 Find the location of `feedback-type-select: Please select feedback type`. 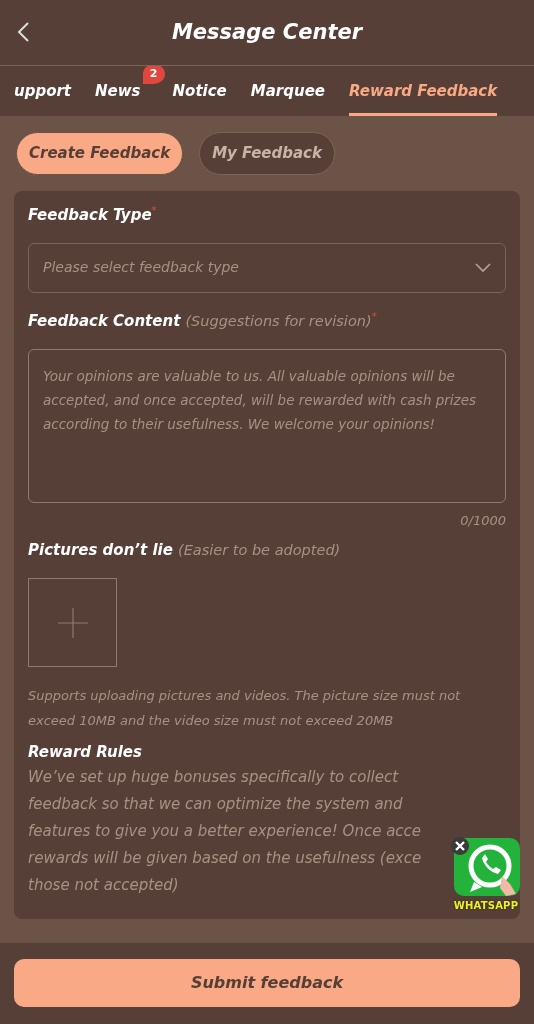

feedback-type-select: Please select feedback type is located at coordinates (267, 267).